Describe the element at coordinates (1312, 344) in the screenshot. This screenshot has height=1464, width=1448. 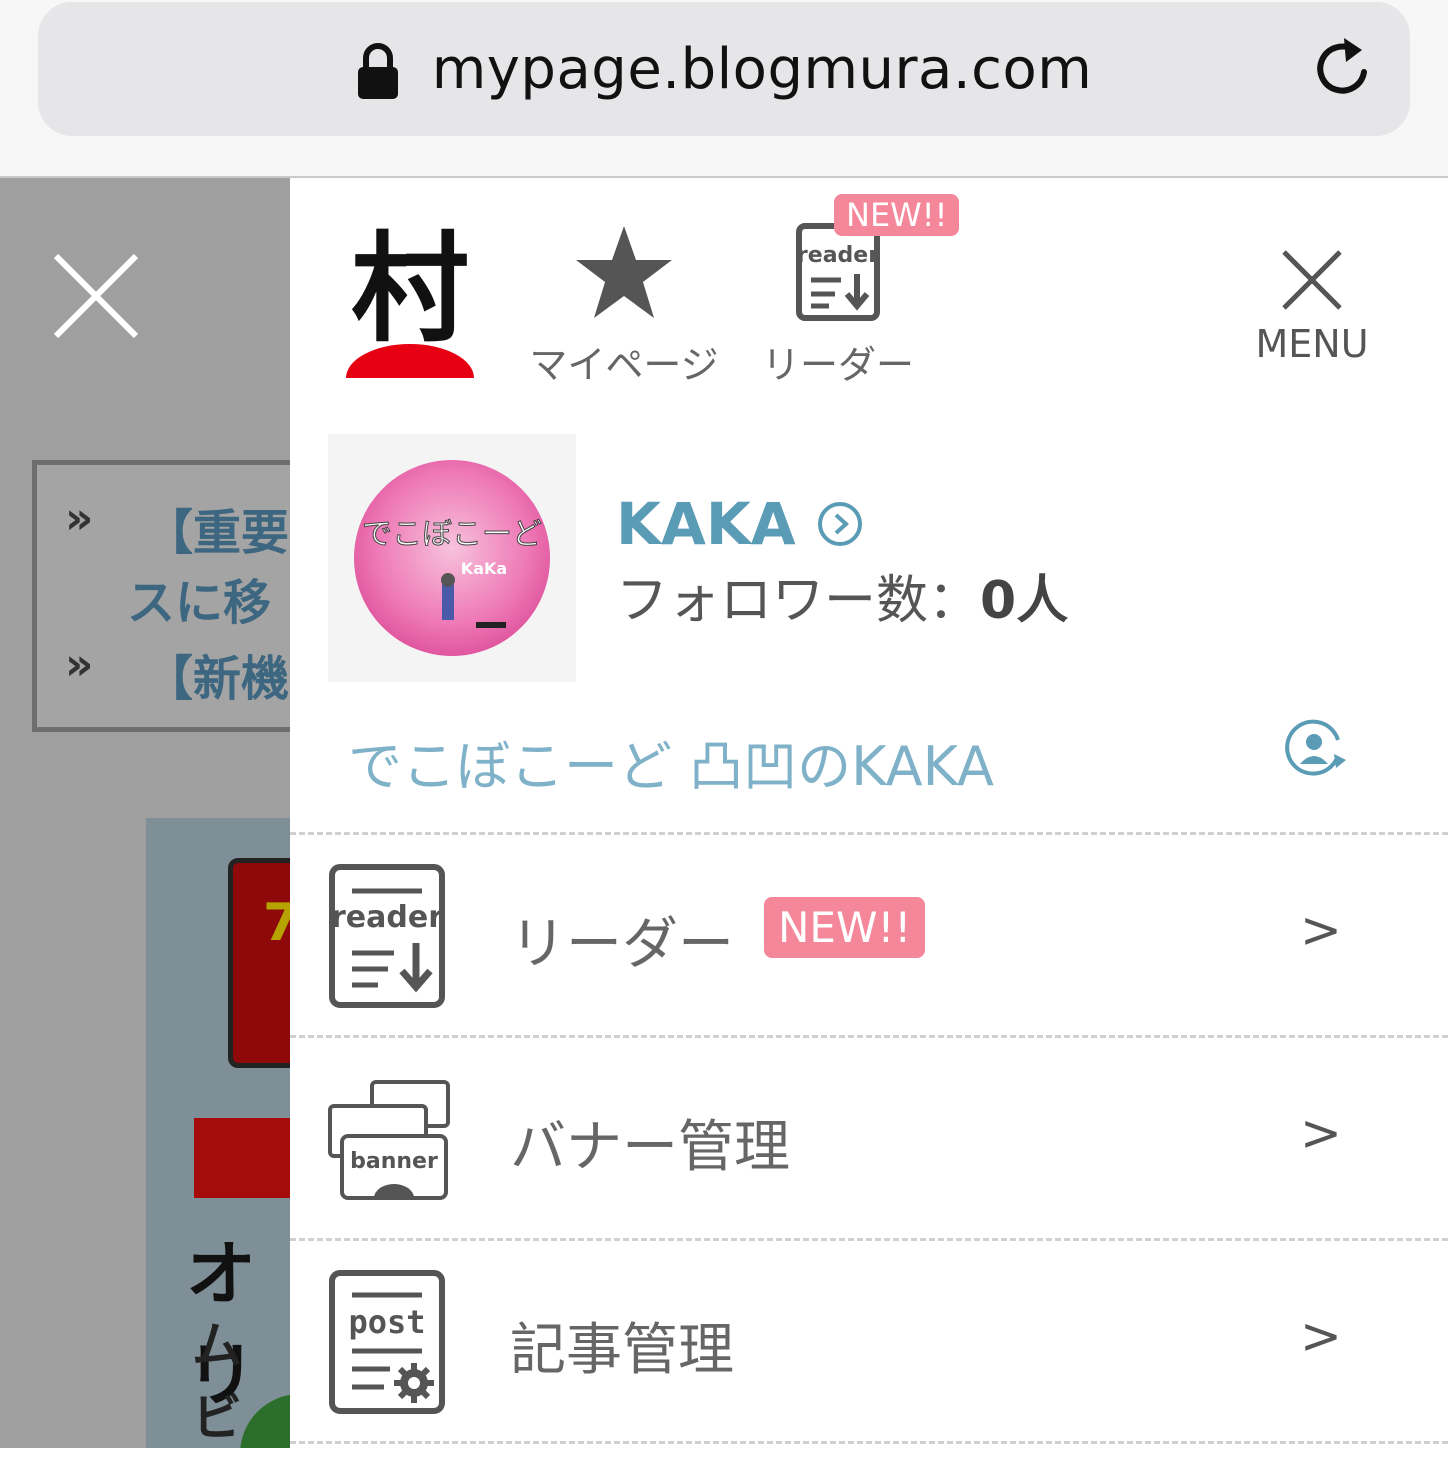
I see `menu-label: MENU` at that location.